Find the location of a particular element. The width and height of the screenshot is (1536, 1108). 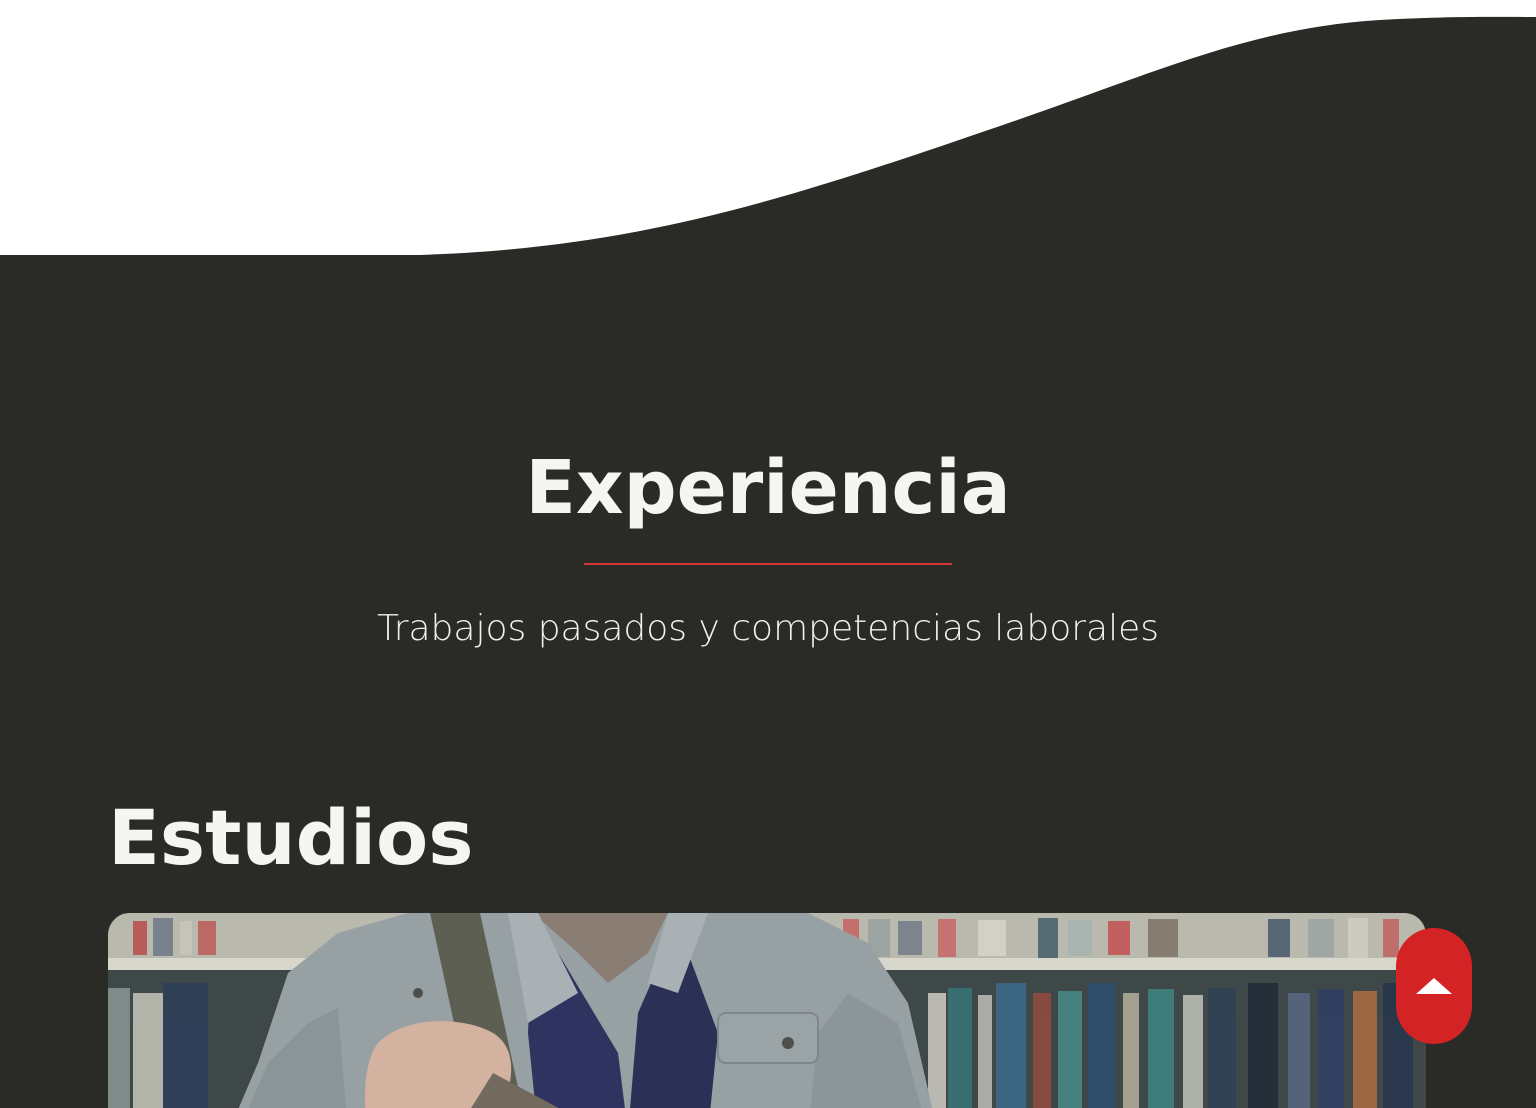

heading-divider is located at coordinates (768, 564).